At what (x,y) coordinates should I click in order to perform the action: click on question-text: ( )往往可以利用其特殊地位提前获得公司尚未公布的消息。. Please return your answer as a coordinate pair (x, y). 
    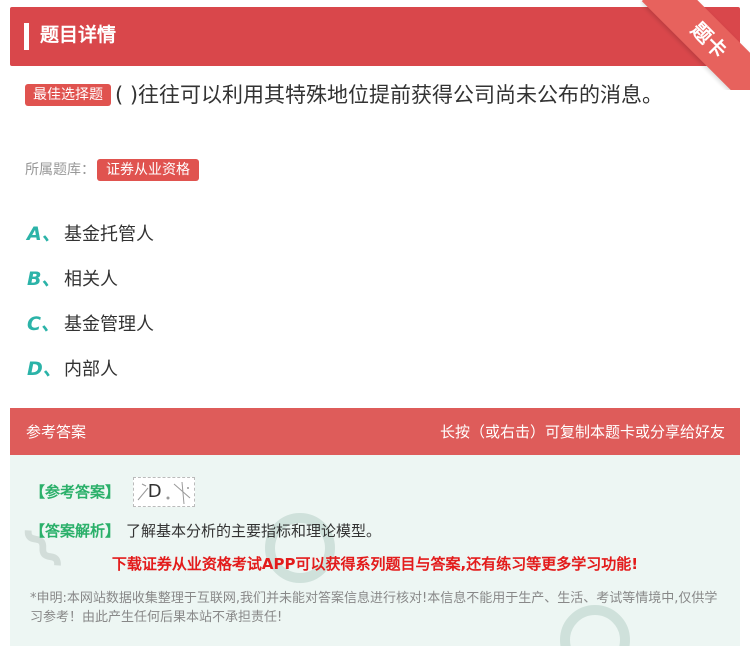
    Looking at the image, I should click on (389, 95).